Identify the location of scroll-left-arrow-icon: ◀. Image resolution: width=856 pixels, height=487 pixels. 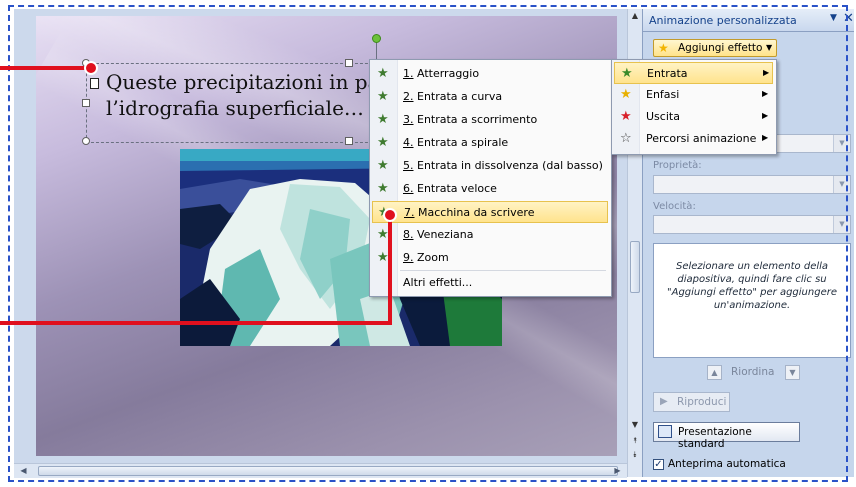
(23, 471).